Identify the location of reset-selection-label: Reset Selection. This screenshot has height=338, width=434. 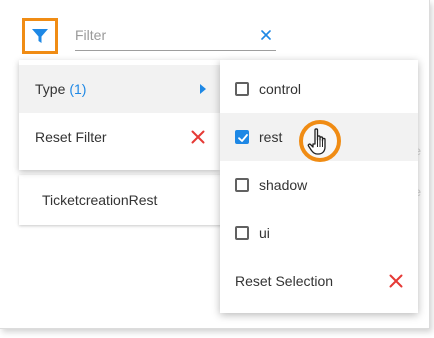
(284, 281).